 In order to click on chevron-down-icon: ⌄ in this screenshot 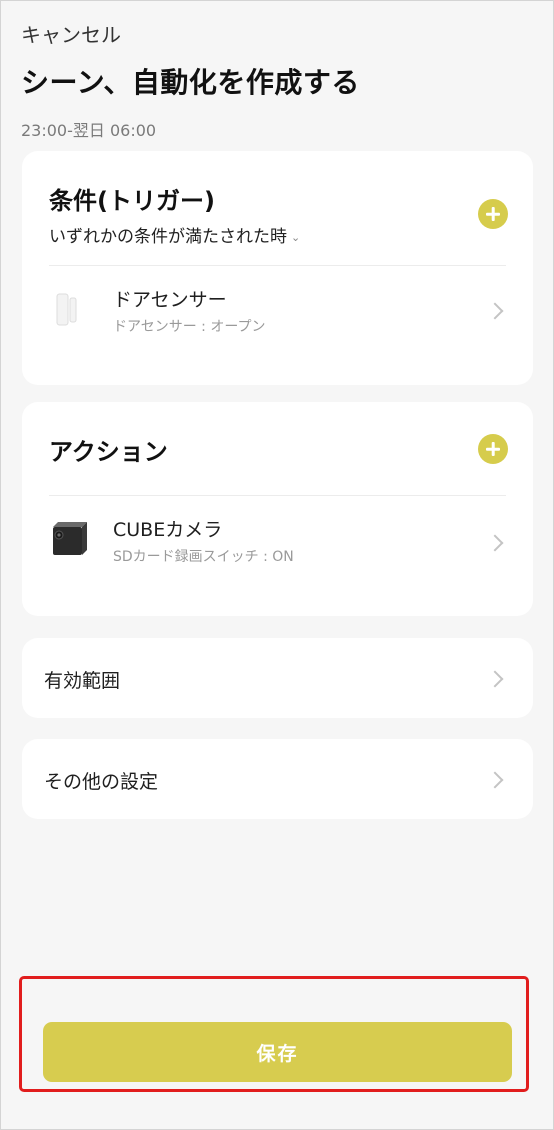, I will do `click(296, 237)`.